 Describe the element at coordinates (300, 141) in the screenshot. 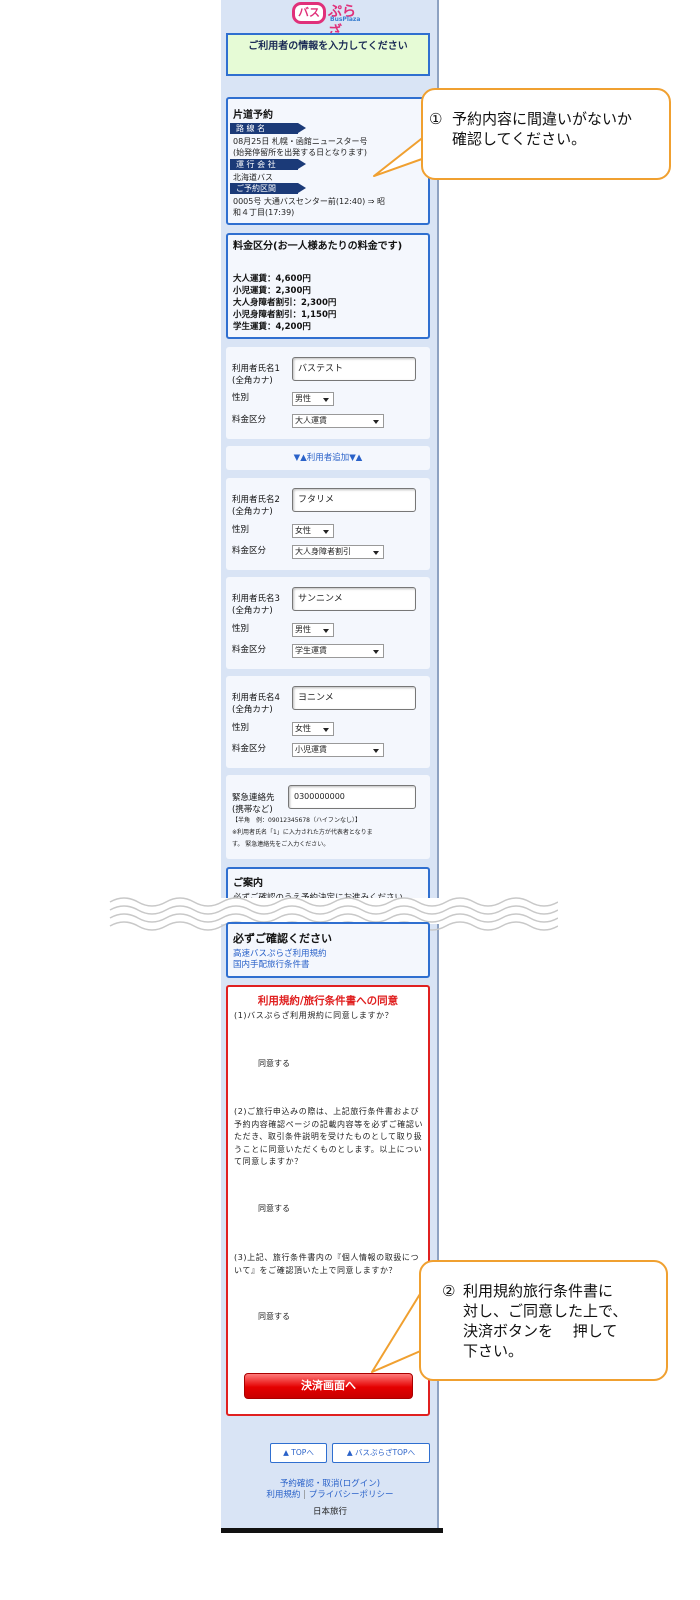

I see `route-value: 08月25日 札幌・函館ニュースター号` at that location.